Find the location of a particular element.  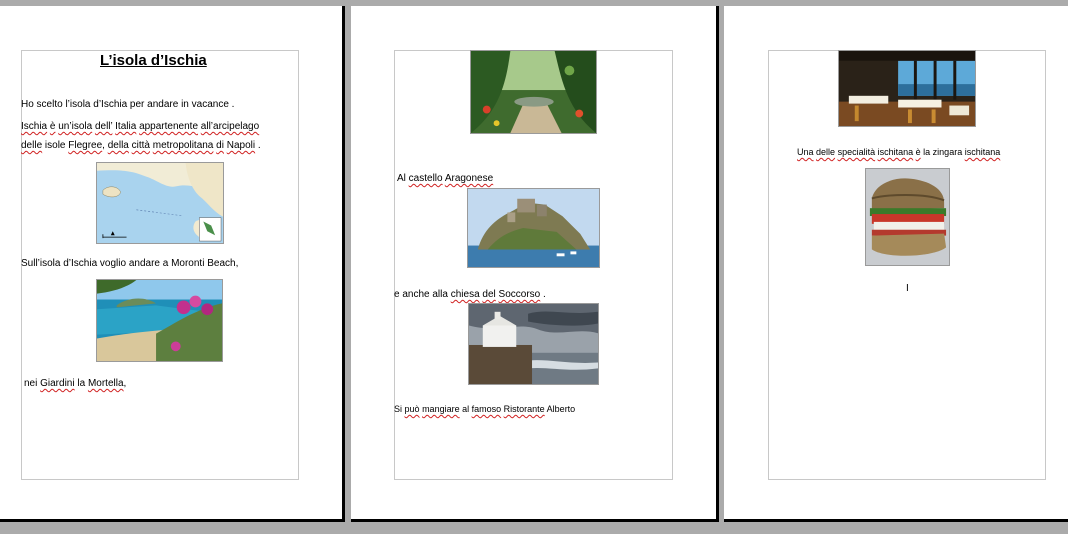

page-title: L’isola d’Ischia is located at coordinates (153, 60).